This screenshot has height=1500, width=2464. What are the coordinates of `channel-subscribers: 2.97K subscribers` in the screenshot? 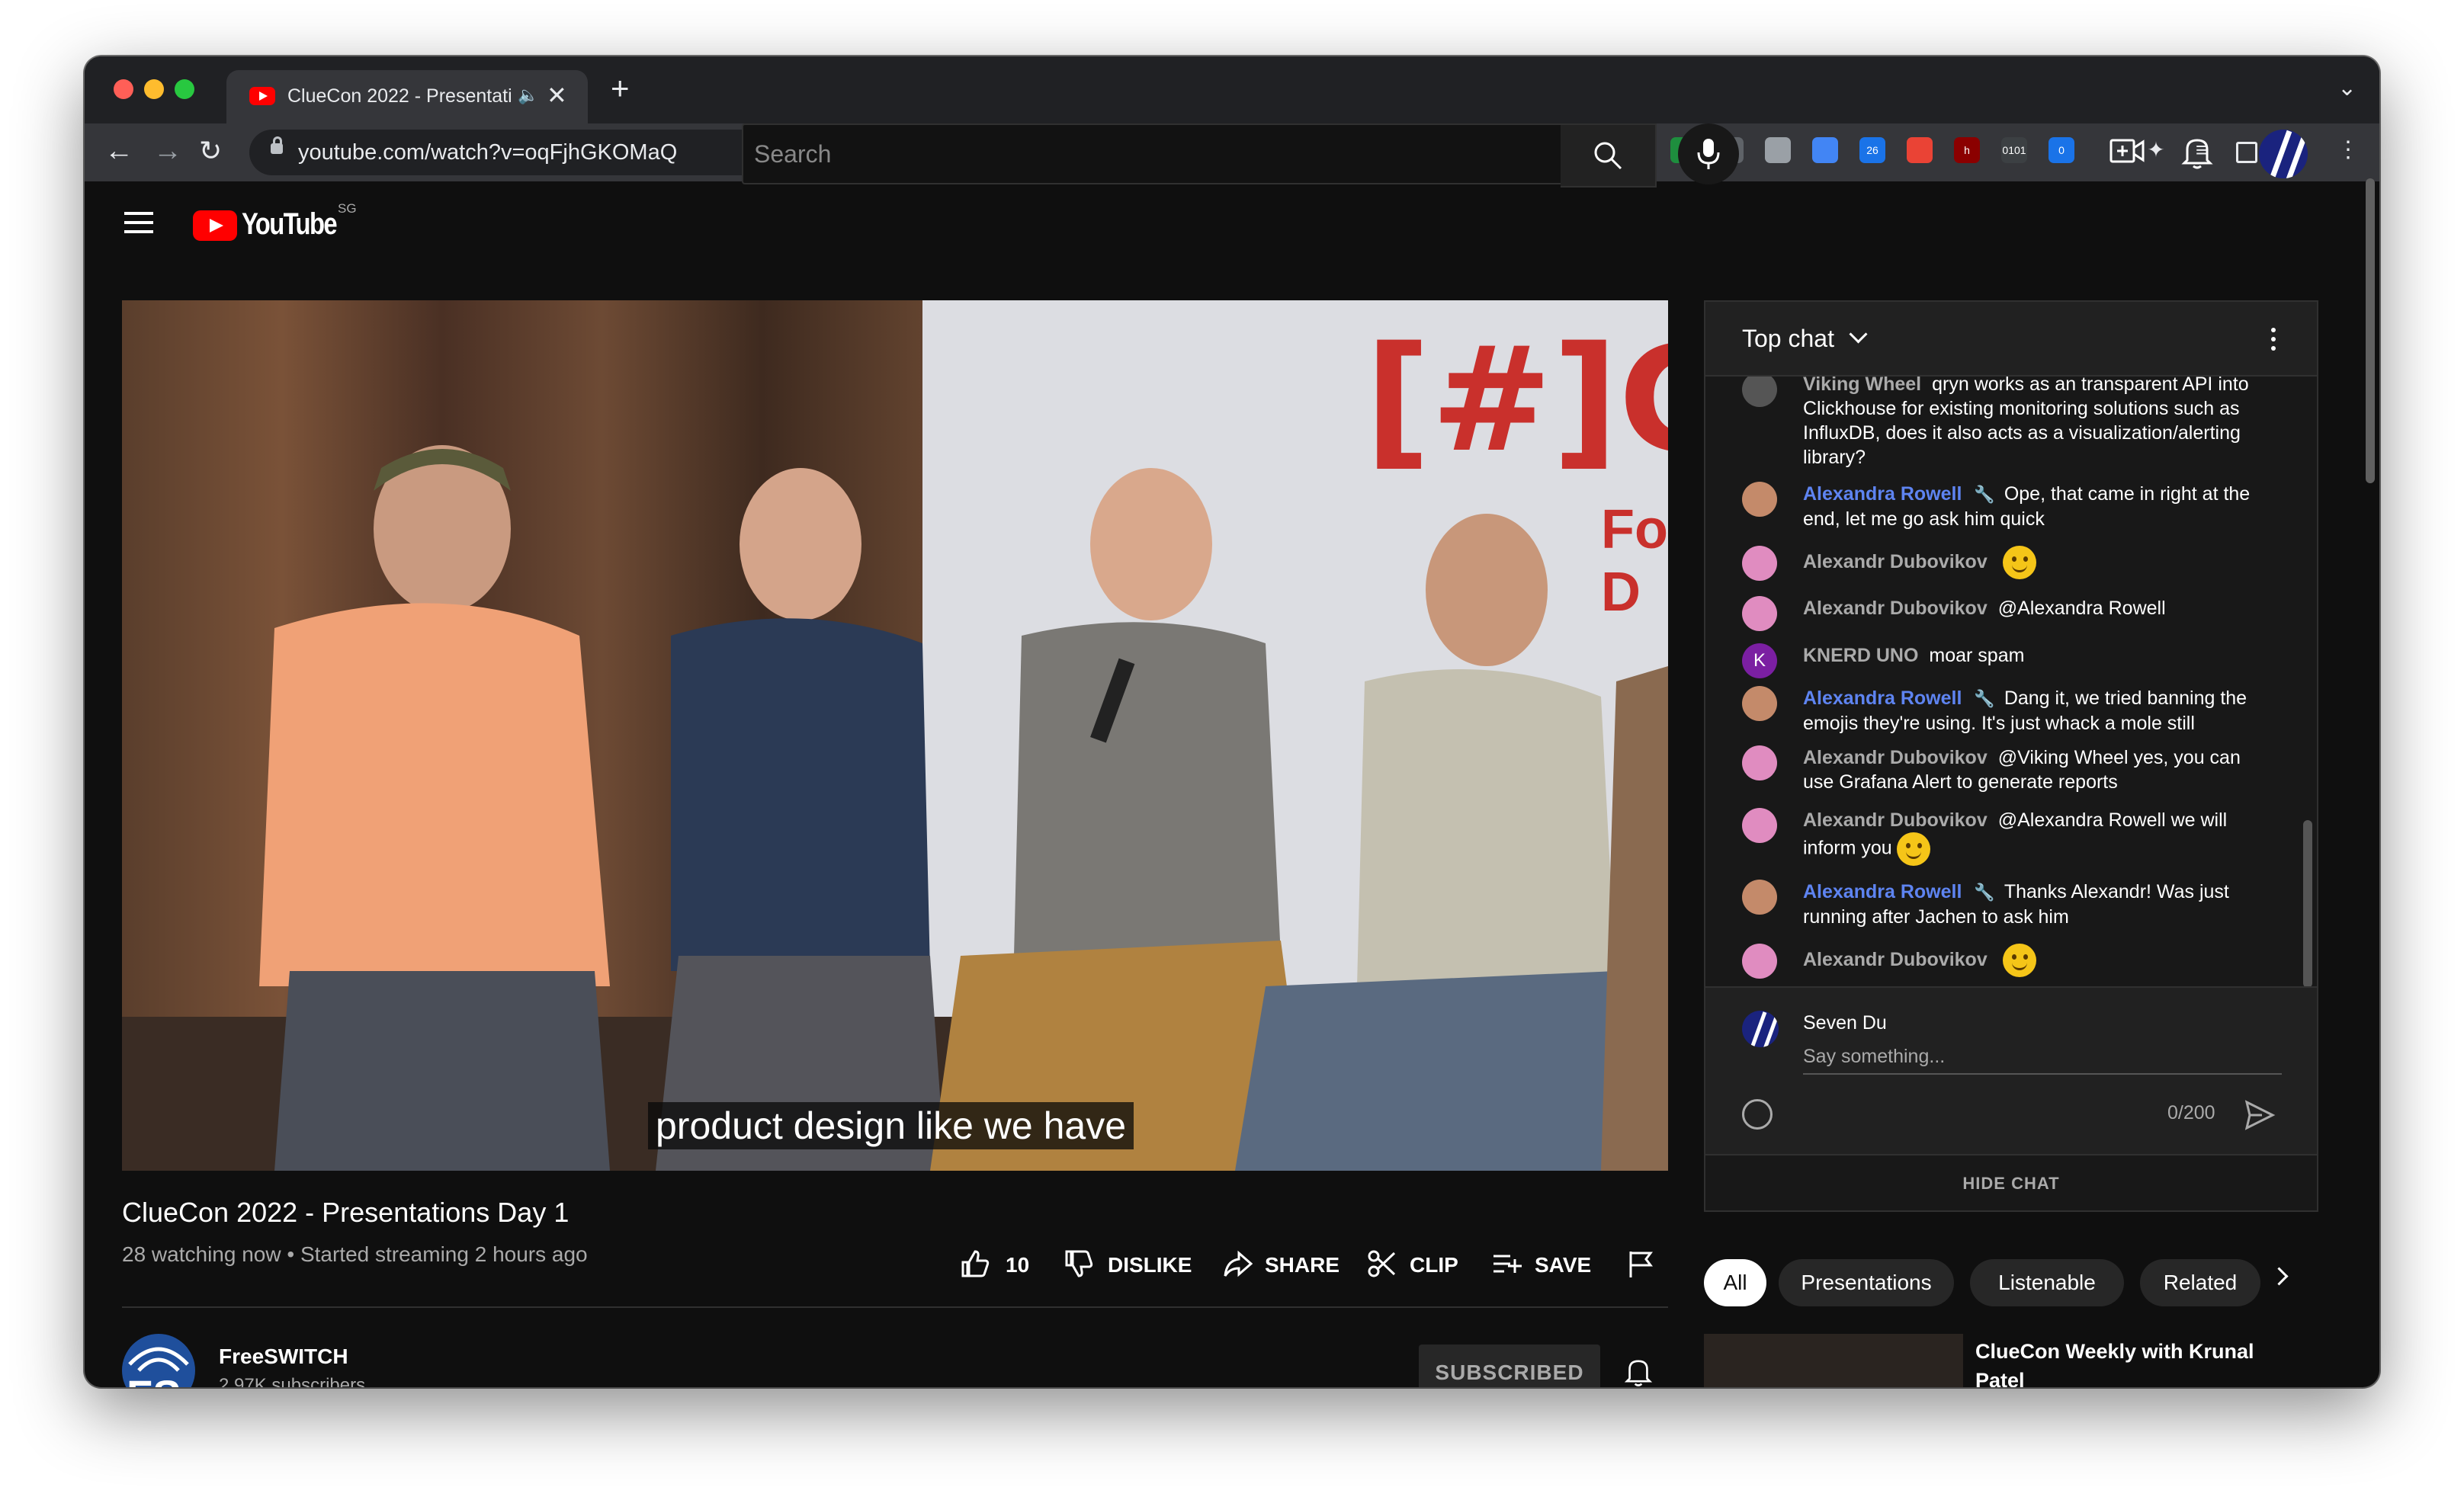 It's located at (293, 1381).